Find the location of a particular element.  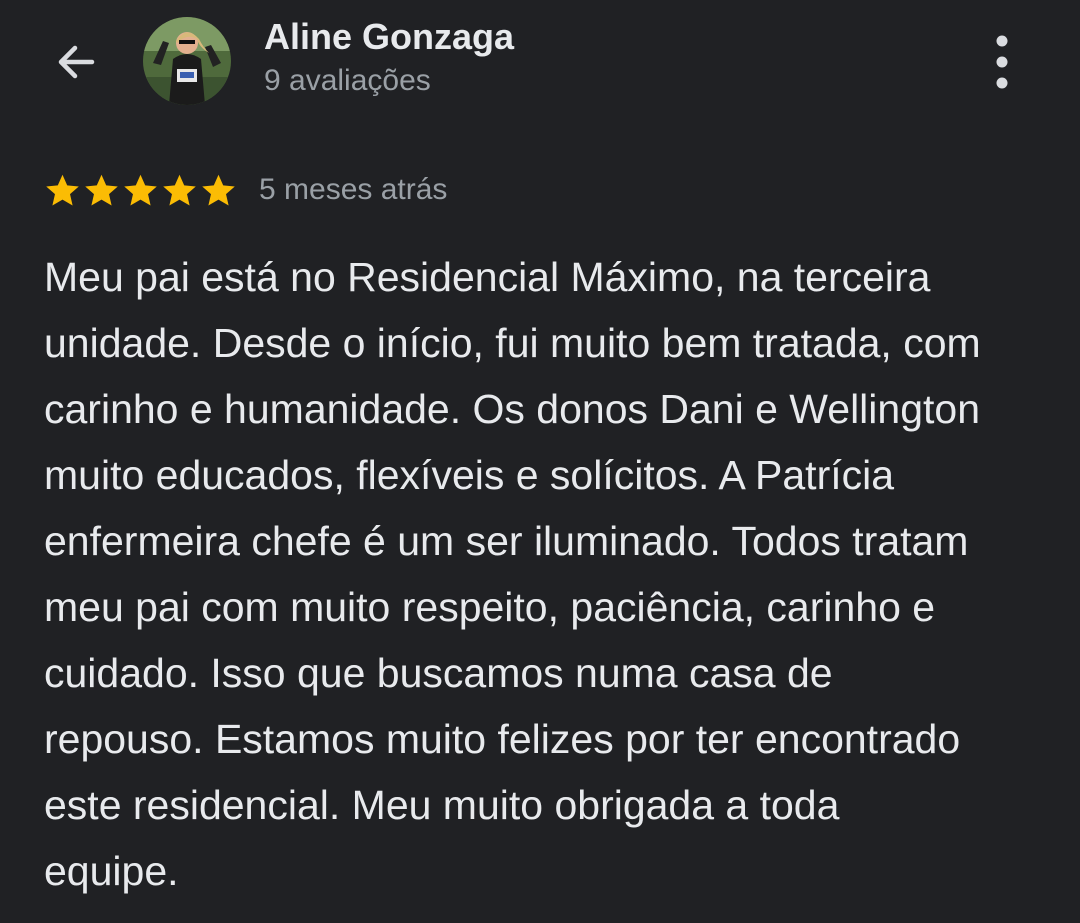

back-button is located at coordinates (76, 62).